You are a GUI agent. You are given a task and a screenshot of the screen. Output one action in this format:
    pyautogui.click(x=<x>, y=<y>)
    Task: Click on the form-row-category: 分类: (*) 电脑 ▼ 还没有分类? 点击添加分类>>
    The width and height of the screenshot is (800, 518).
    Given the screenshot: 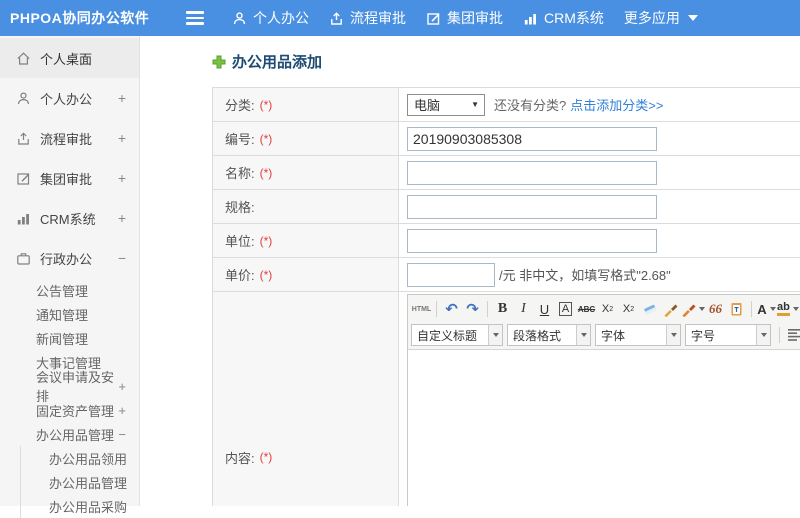 What is the action you would take?
    pyautogui.click(x=506, y=105)
    